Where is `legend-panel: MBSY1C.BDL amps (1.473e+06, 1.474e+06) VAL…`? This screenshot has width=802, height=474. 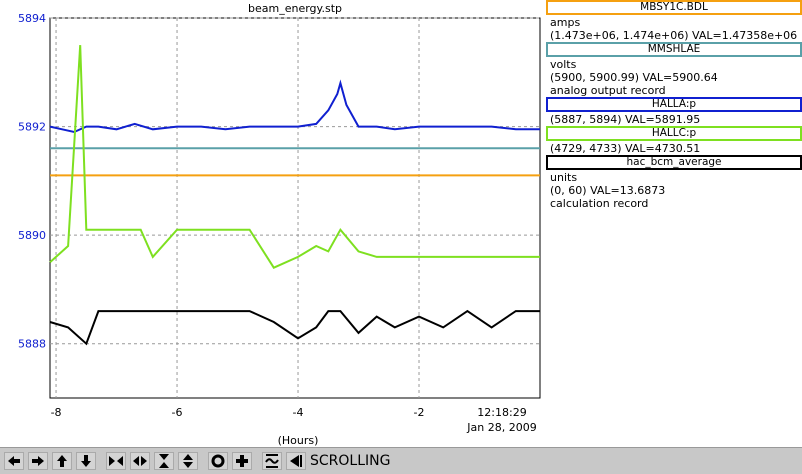 legend-panel: MBSY1C.BDL amps (1.473e+06, 1.474e+06) VAL… is located at coordinates (674, 105).